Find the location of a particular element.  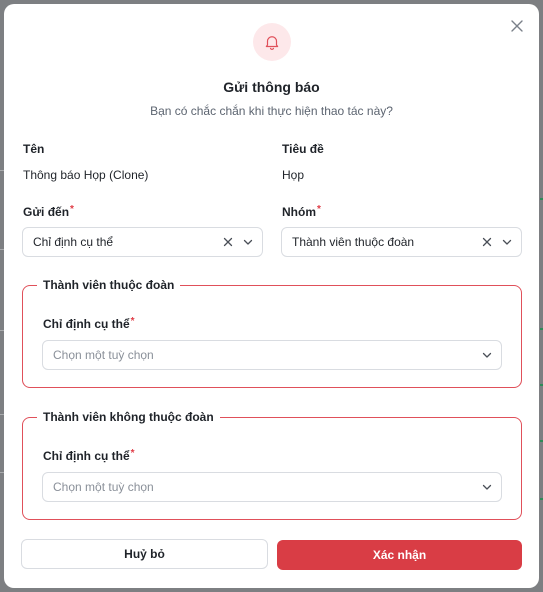

send-to-label: Gửi đến* is located at coordinates (48, 211).